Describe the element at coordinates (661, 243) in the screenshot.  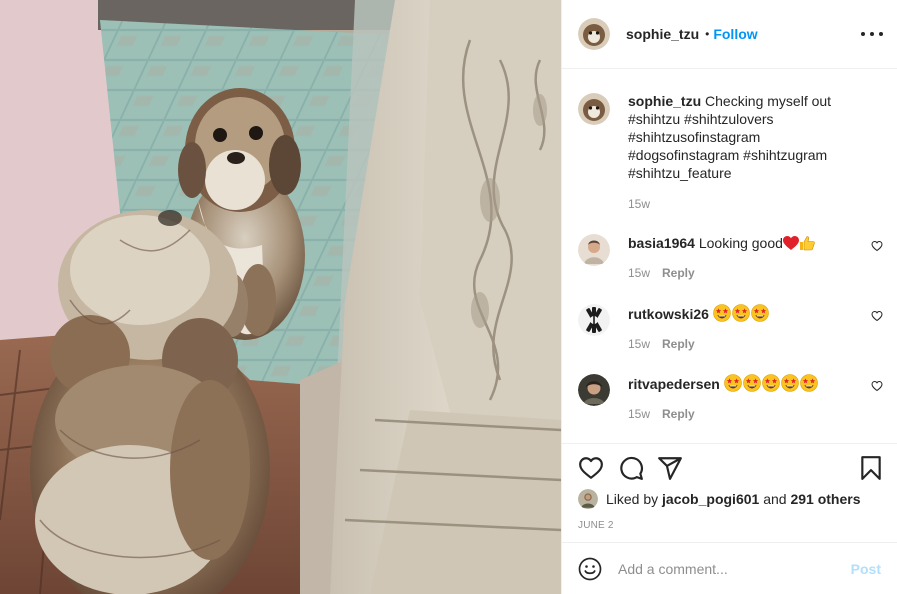
I see `comment-username: basia1964` at that location.